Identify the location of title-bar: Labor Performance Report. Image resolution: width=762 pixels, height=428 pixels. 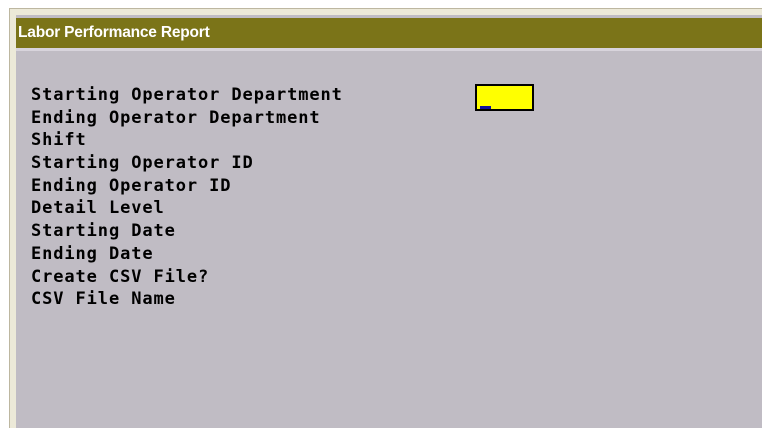
(389, 33).